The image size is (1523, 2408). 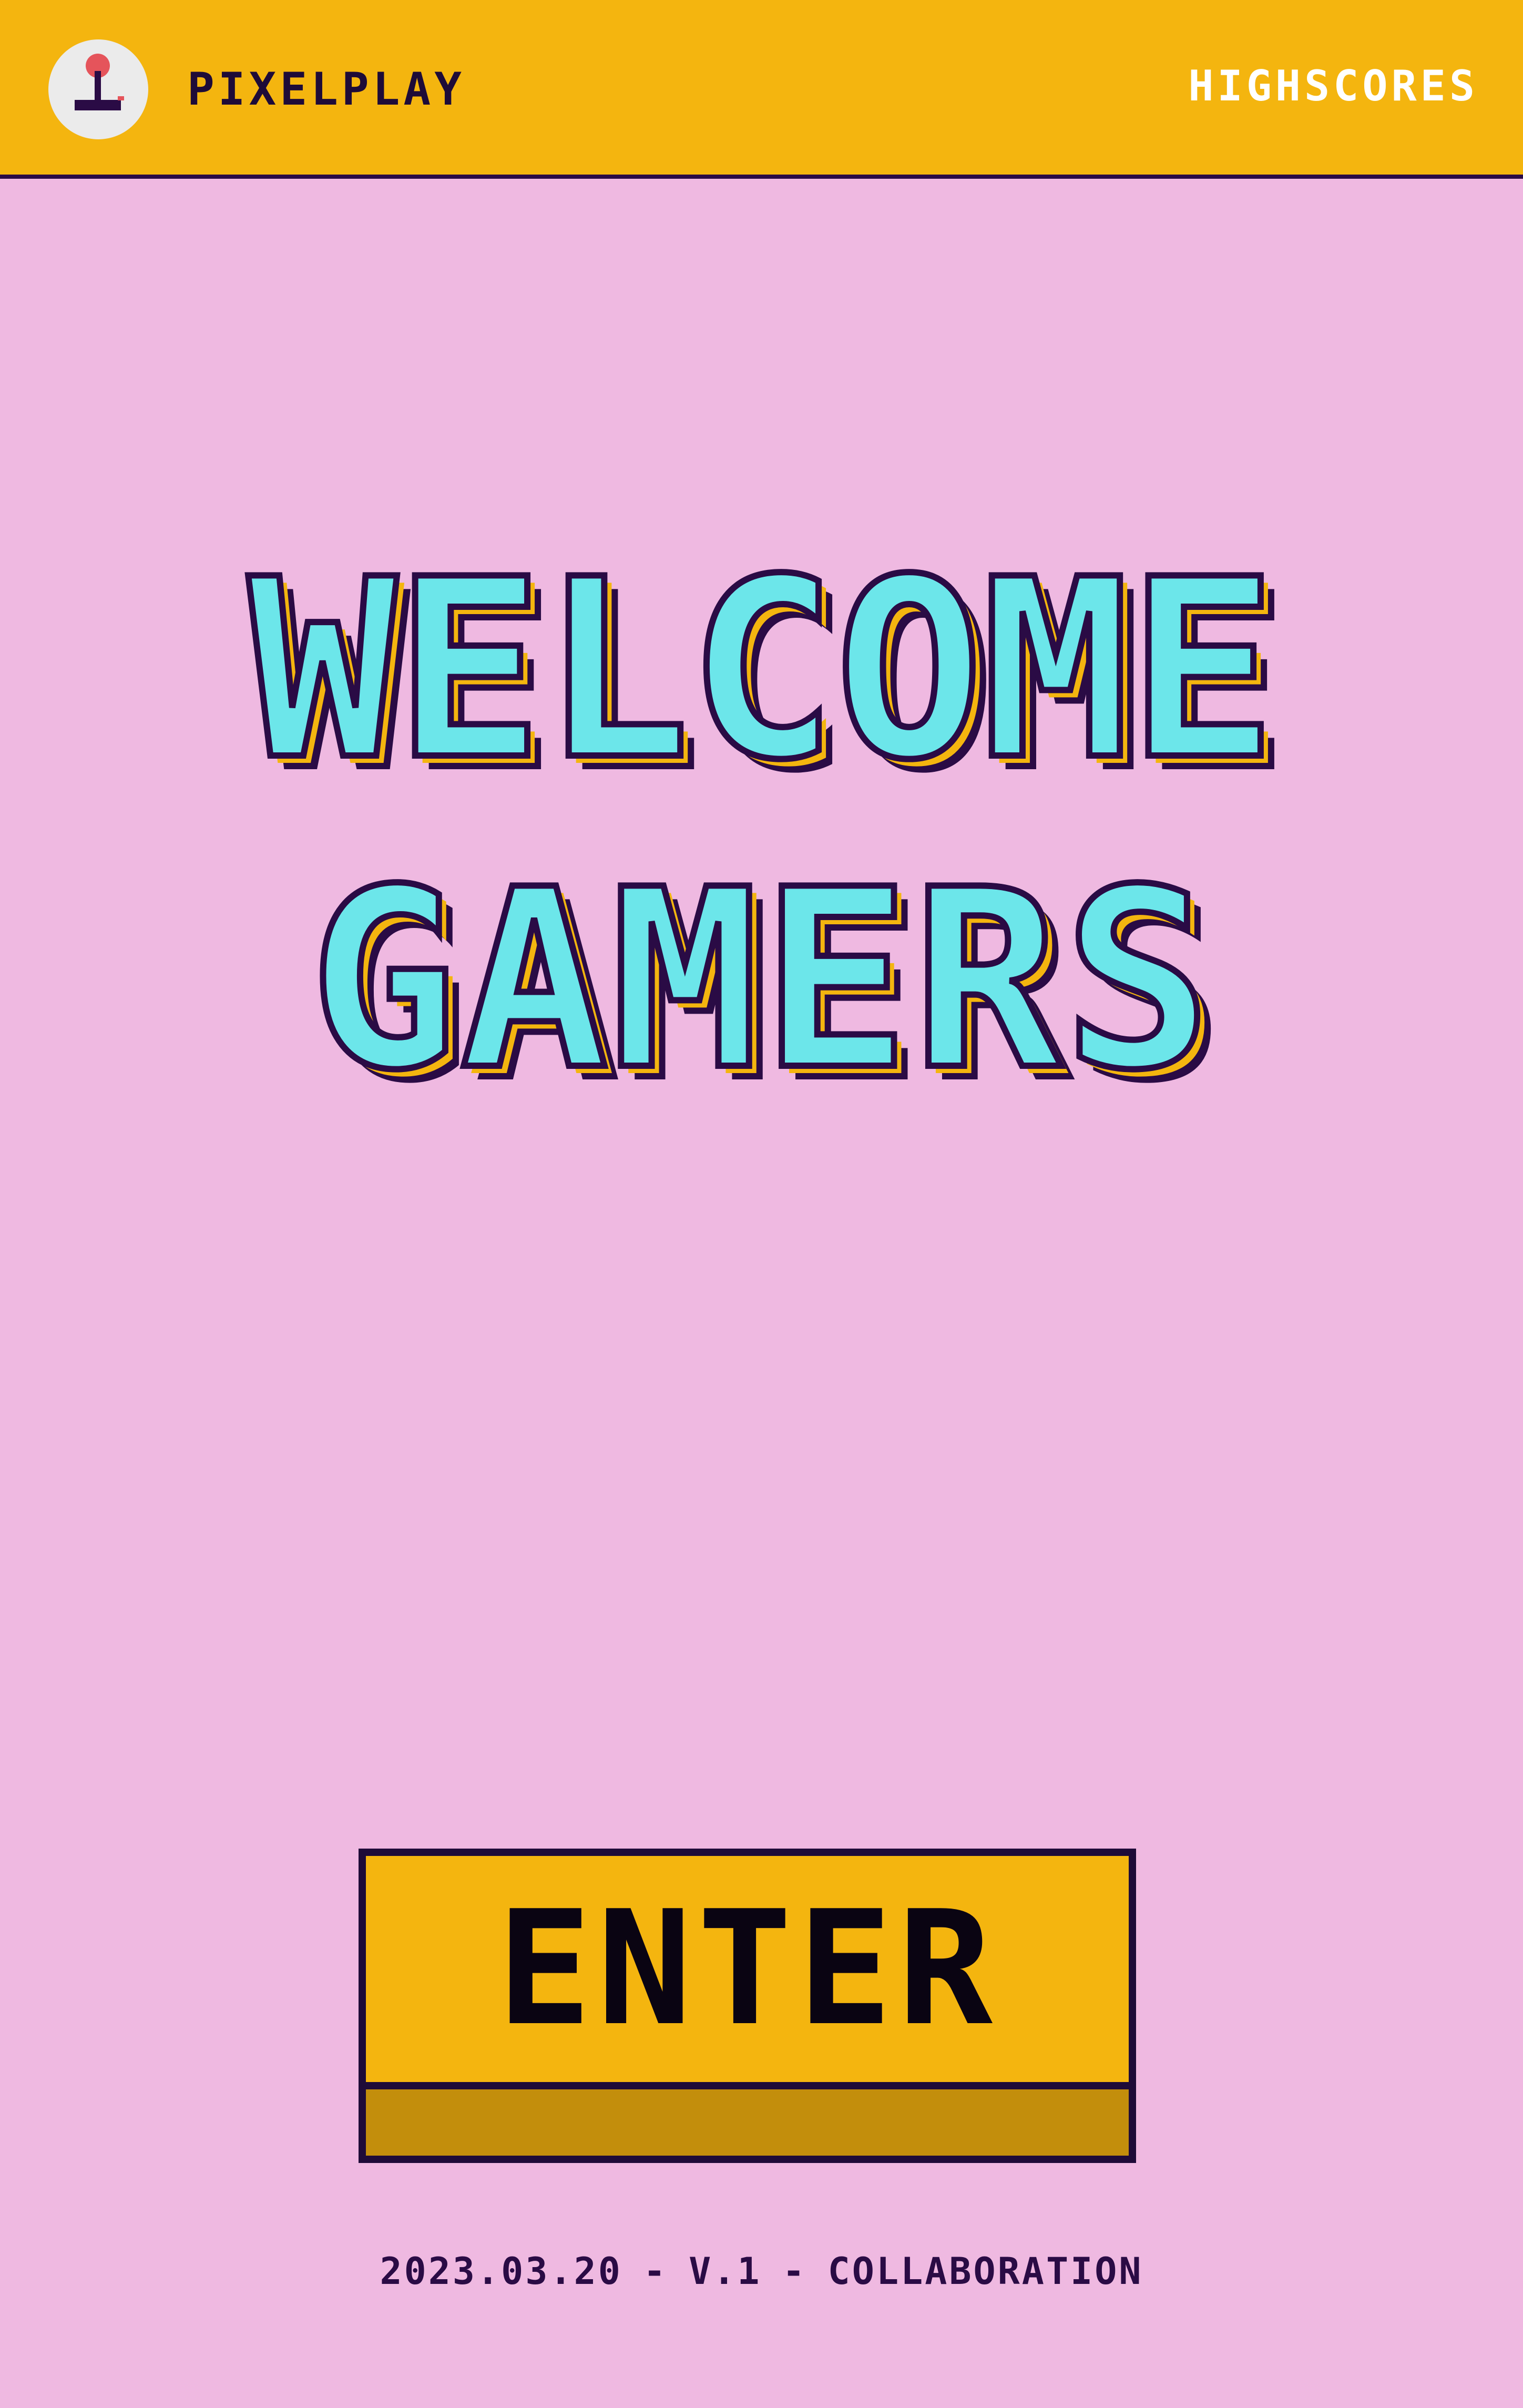 What do you see at coordinates (726, 2271) in the screenshot?
I see `footer-version: V.1` at bounding box center [726, 2271].